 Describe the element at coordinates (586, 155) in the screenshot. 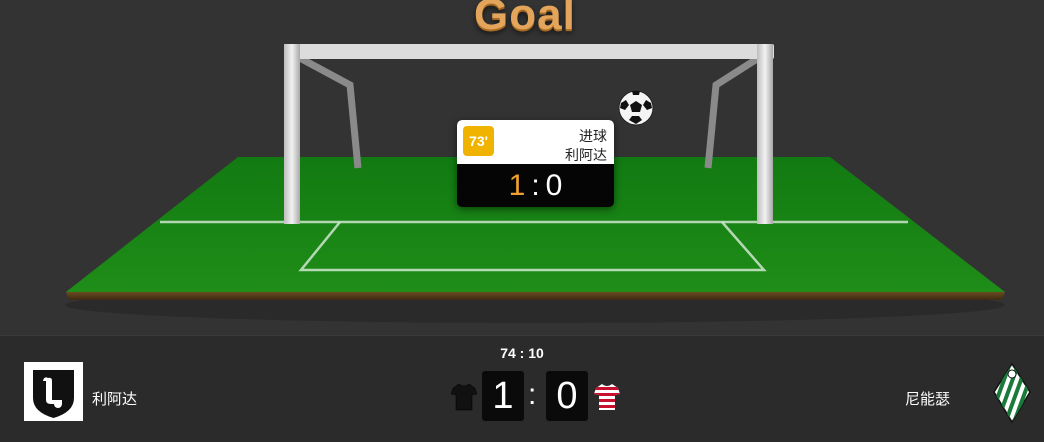

I see `event-team-label: 利阿达` at that location.